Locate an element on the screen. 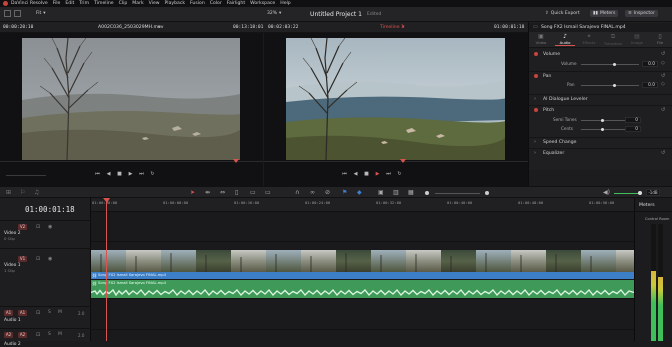 The width and height of the screenshot is (672, 347). master-volume-value: -1dB is located at coordinates (653, 192).